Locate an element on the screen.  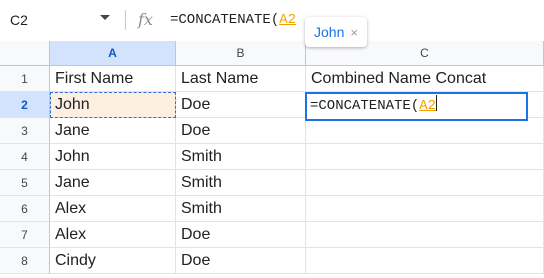
value-preview-chip: John × is located at coordinates (336, 32).